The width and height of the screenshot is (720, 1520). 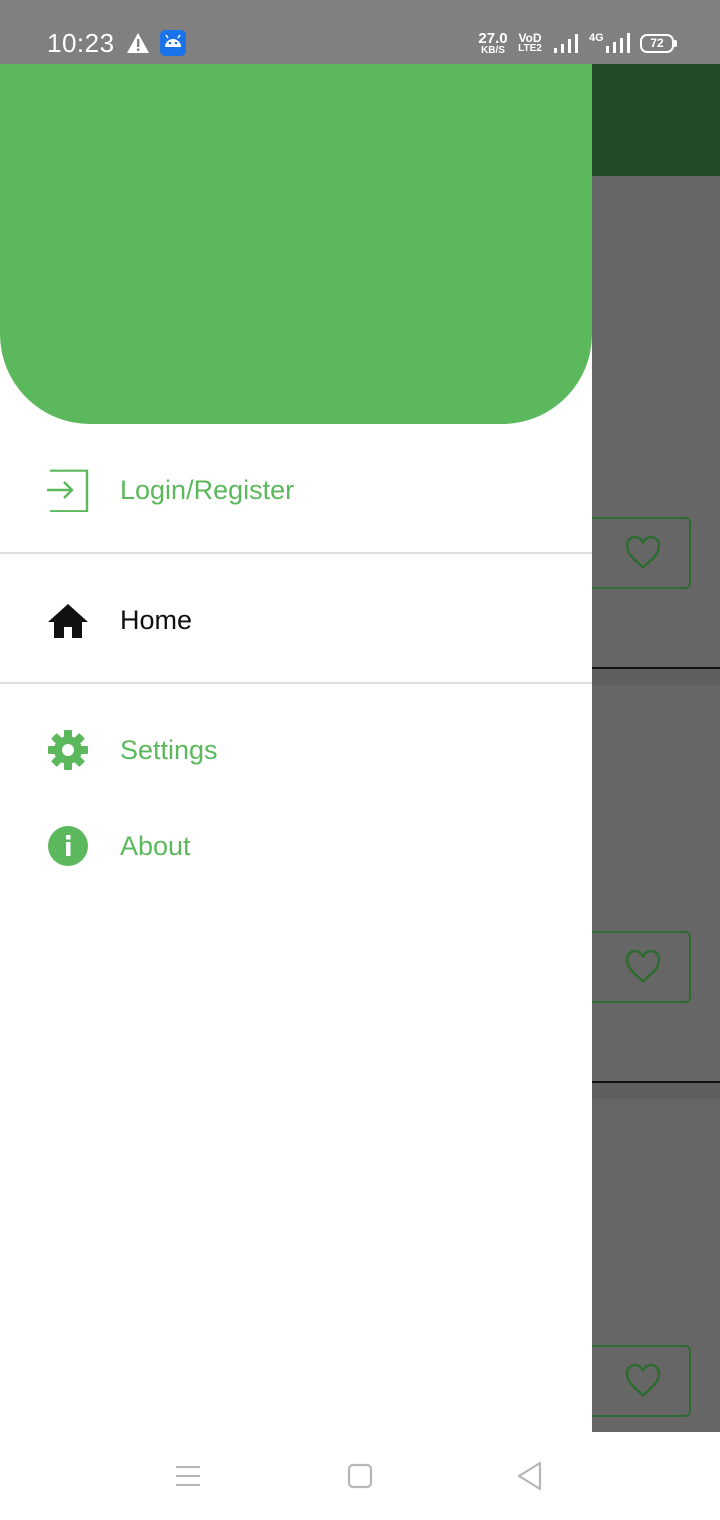 What do you see at coordinates (156, 620) in the screenshot?
I see `drawer-item-label: Home` at bounding box center [156, 620].